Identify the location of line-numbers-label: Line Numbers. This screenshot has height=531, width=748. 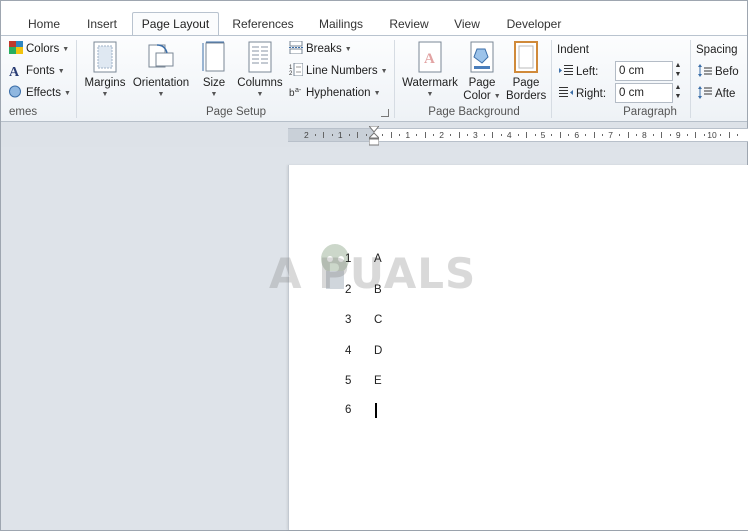
(342, 71).